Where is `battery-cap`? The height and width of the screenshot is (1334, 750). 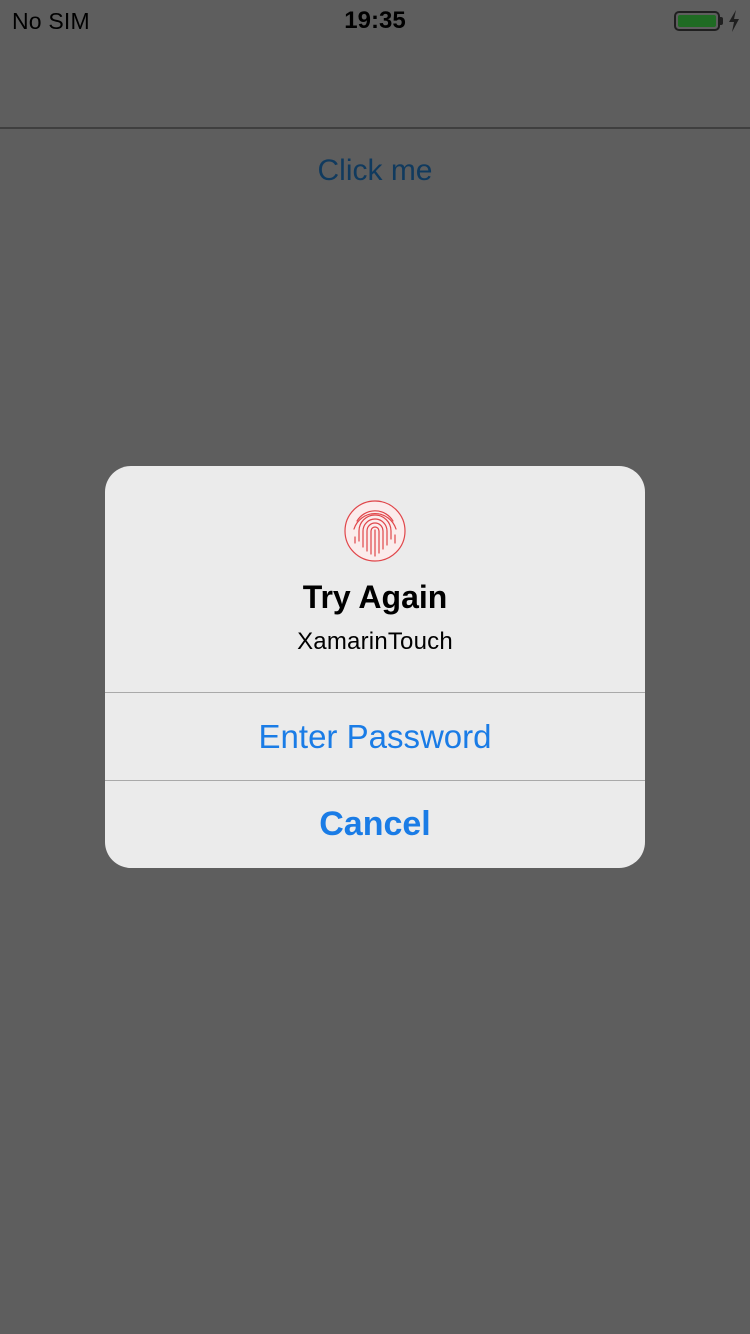 battery-cap is located at coordinates (721, 21).